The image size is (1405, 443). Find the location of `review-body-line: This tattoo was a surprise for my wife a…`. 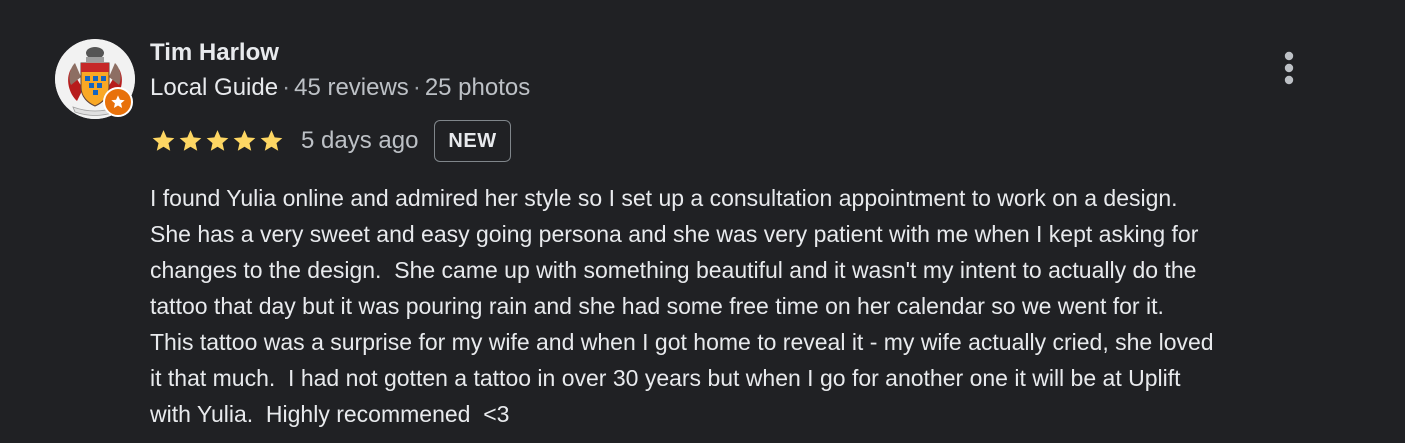

review-body-line: This tattoo was a surprise for my wife a… is located at coordinates (682, 342).